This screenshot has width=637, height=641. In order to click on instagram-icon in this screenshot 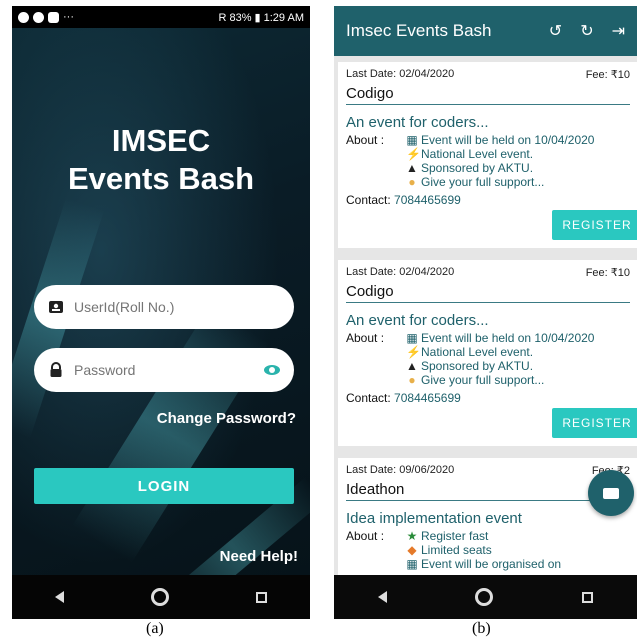, I will do `click(53, 17)`.